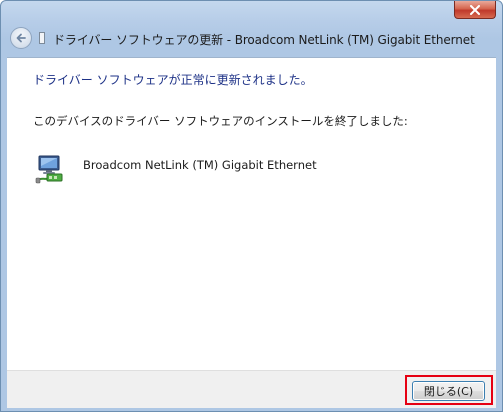  I want to click on device-row: Broadcom NetLink (TM) Gigabit Ethernet, so click(233, 169).